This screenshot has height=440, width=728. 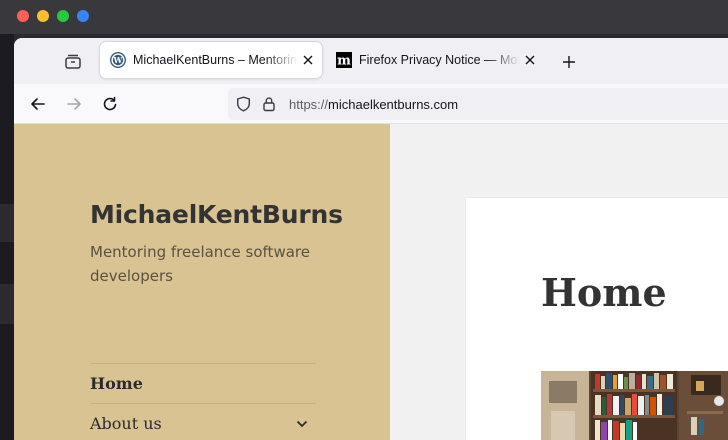 I want to click on navigation-toolbar: https://michaelkentburns.com, so click(x=371, y=104).